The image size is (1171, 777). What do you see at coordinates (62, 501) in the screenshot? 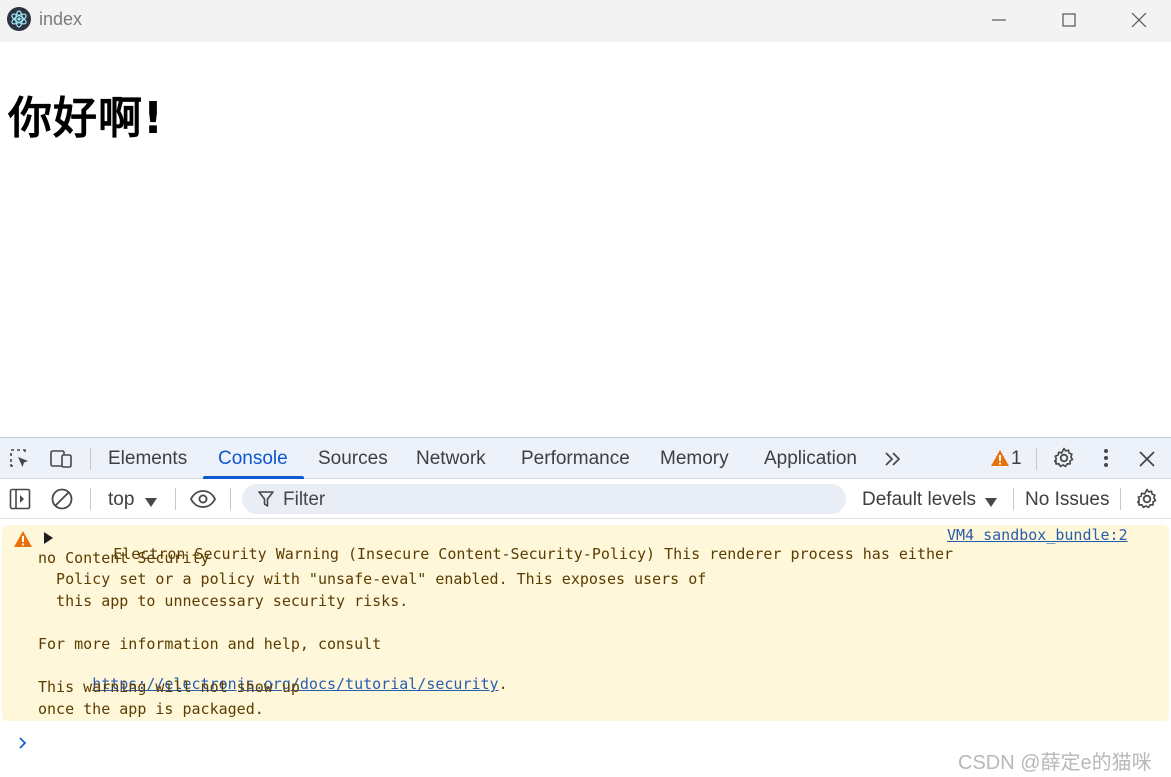
I see `clear-console-icon` at bounding box center [62, 501].